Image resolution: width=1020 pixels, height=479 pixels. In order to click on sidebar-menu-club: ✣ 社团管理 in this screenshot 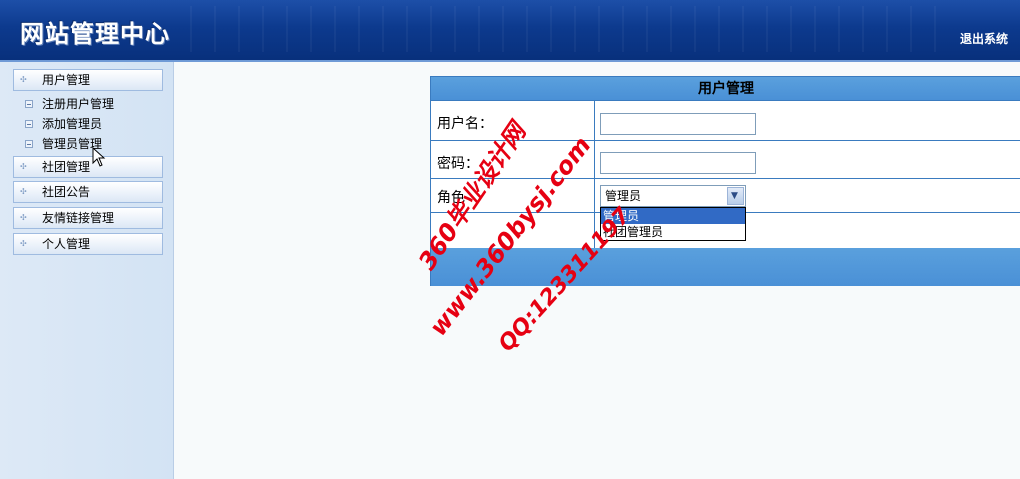, I will do `click(88, 167)`.